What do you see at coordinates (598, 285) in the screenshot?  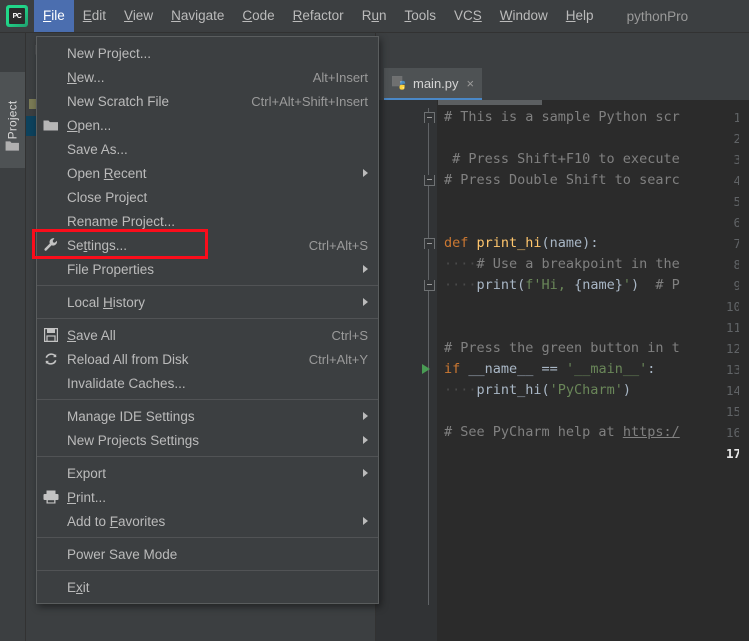 I see `code-token: {name}` at bounding box center [598, 285].